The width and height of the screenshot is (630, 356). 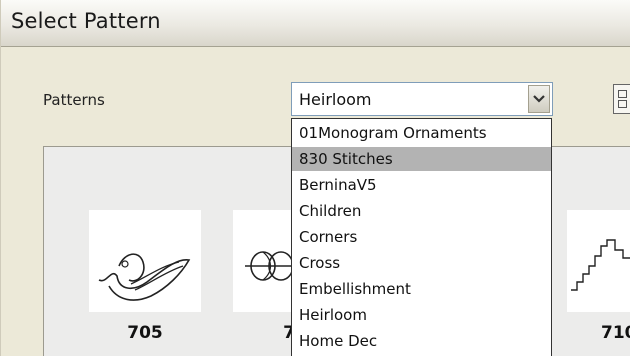 What do you see at coordinates (539, 99) in the screenshot?
I see `chevron-down-icon` at bounding box center [539, 99].